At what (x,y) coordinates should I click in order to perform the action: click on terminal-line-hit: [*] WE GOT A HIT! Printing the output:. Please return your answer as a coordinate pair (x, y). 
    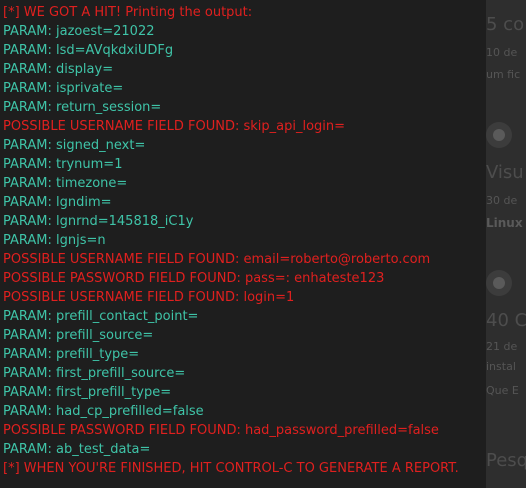
    Looking at the image, I should click on (128, 12).